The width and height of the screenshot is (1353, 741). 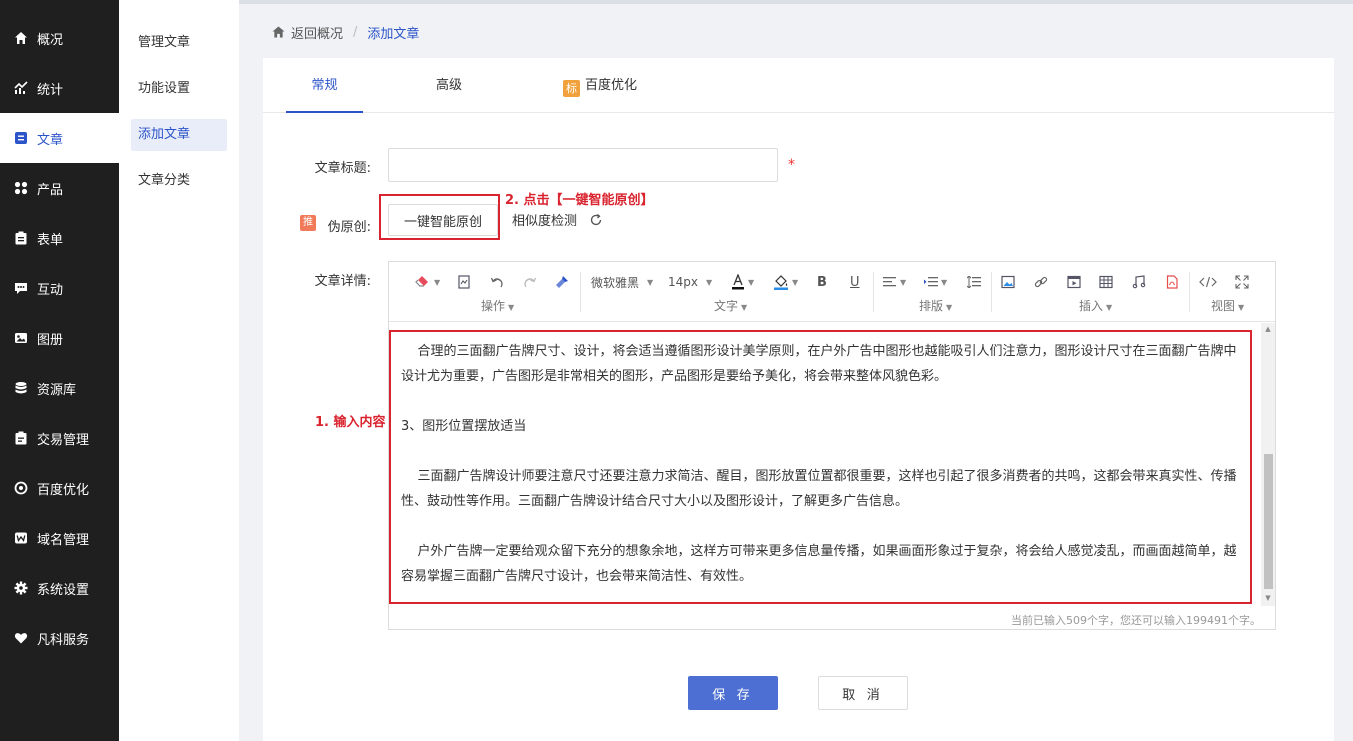 I want to click on form-tabs: 常规 高级 标百度优化, so click(x=798, y=85).